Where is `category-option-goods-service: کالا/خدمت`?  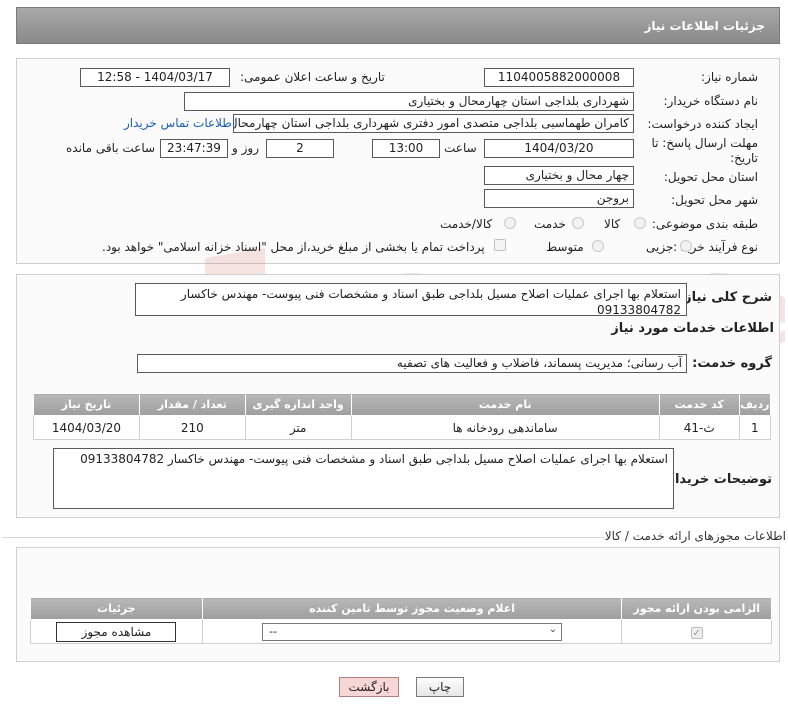 category-option-goods-service: کالا/خدمت is located at coordinates (466, 224).